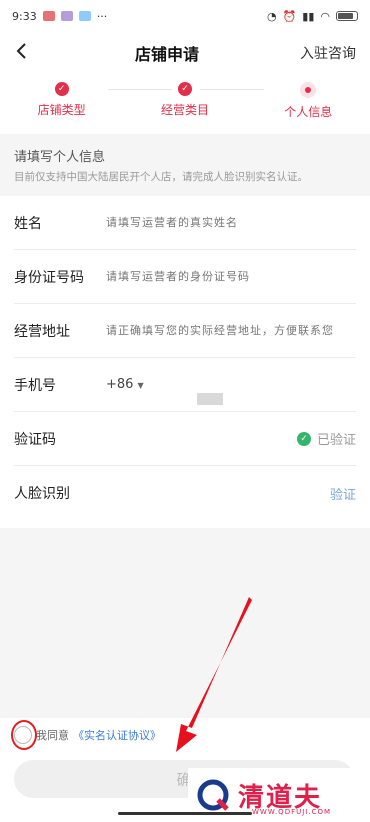  I want to click on step-store-type: ✓ 店铺类型, so click(62, 100).